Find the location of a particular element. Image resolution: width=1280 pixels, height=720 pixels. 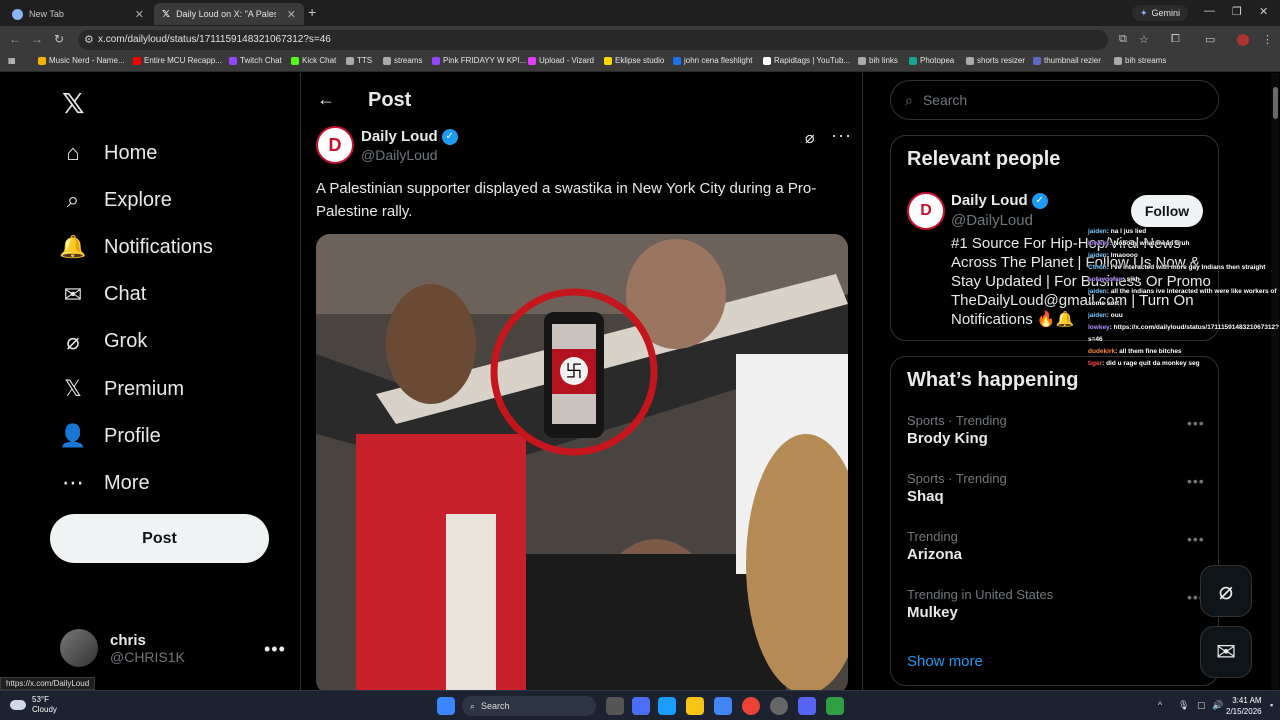

new-tab-button: + is located at coordinates (312, 12).